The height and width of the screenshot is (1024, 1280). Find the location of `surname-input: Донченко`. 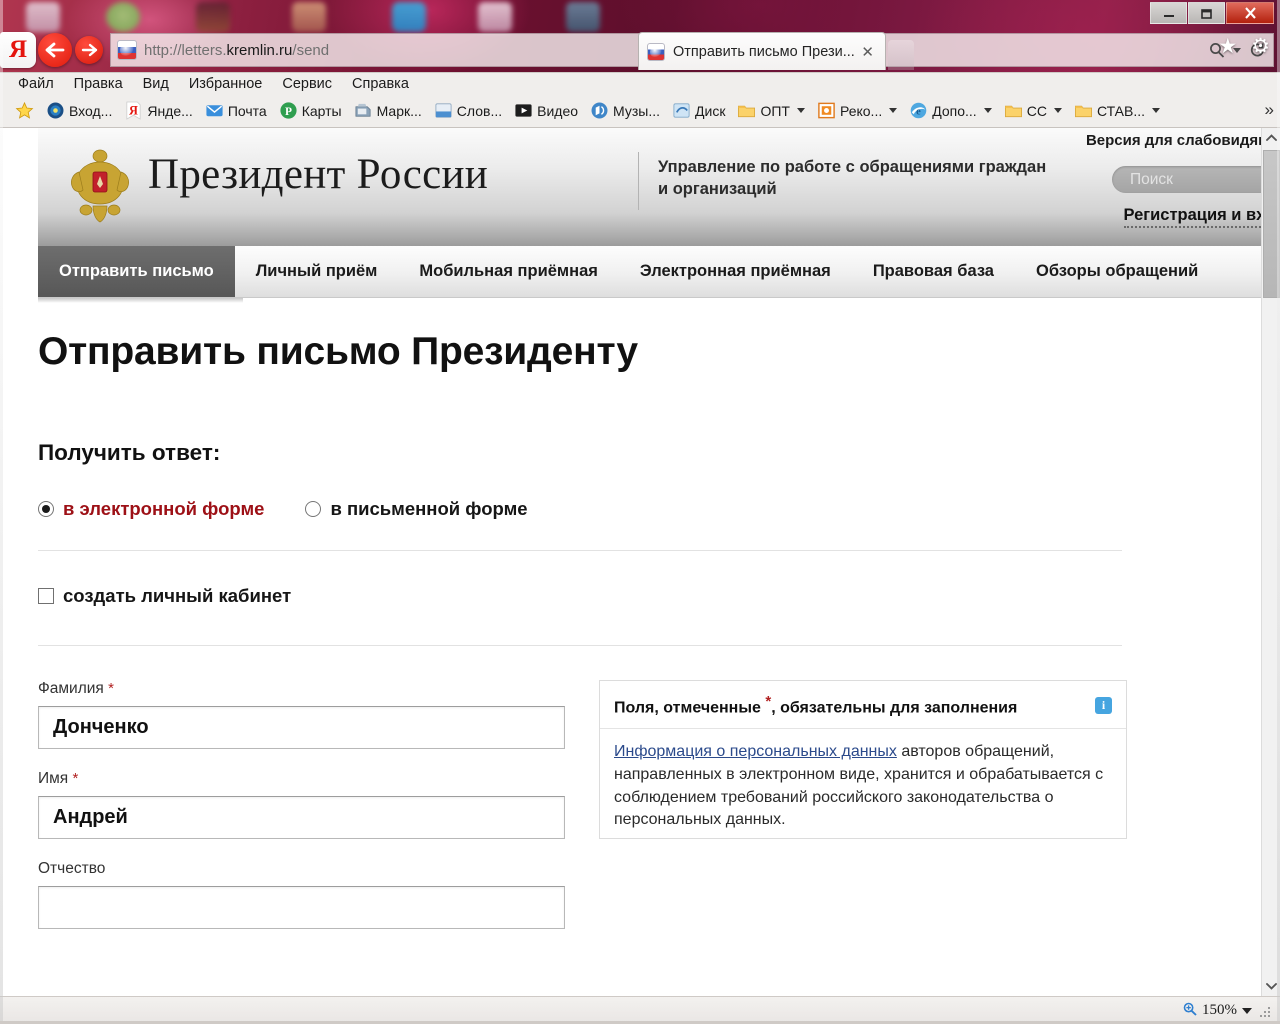

surname-input: Донченко is located at coordinates (301, 727).